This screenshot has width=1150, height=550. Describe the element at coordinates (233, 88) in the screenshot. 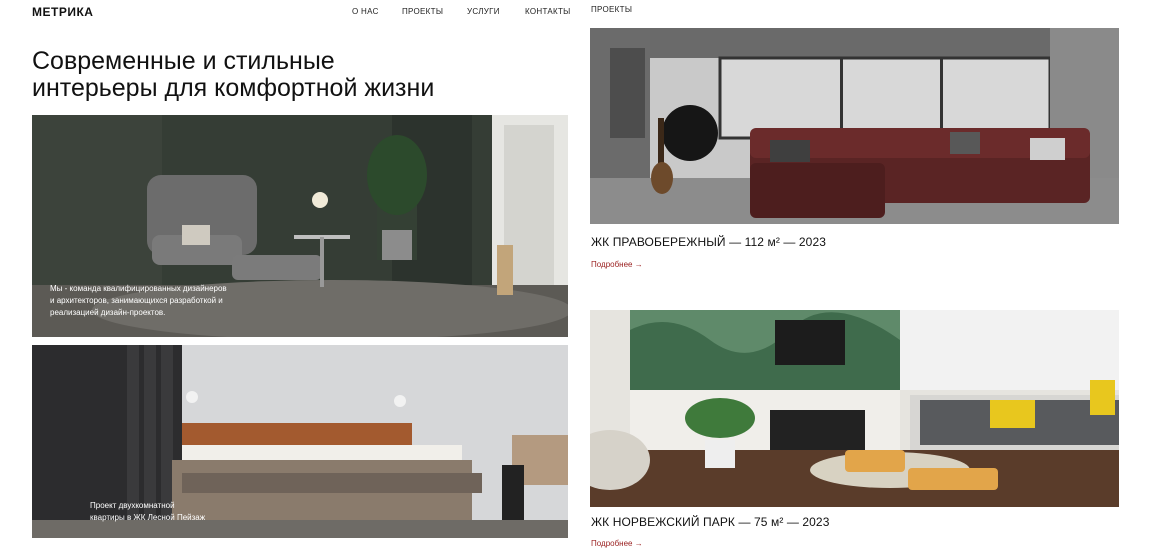

I see `hero-title-line2: интерьеры для комфортной жизни` at that location.